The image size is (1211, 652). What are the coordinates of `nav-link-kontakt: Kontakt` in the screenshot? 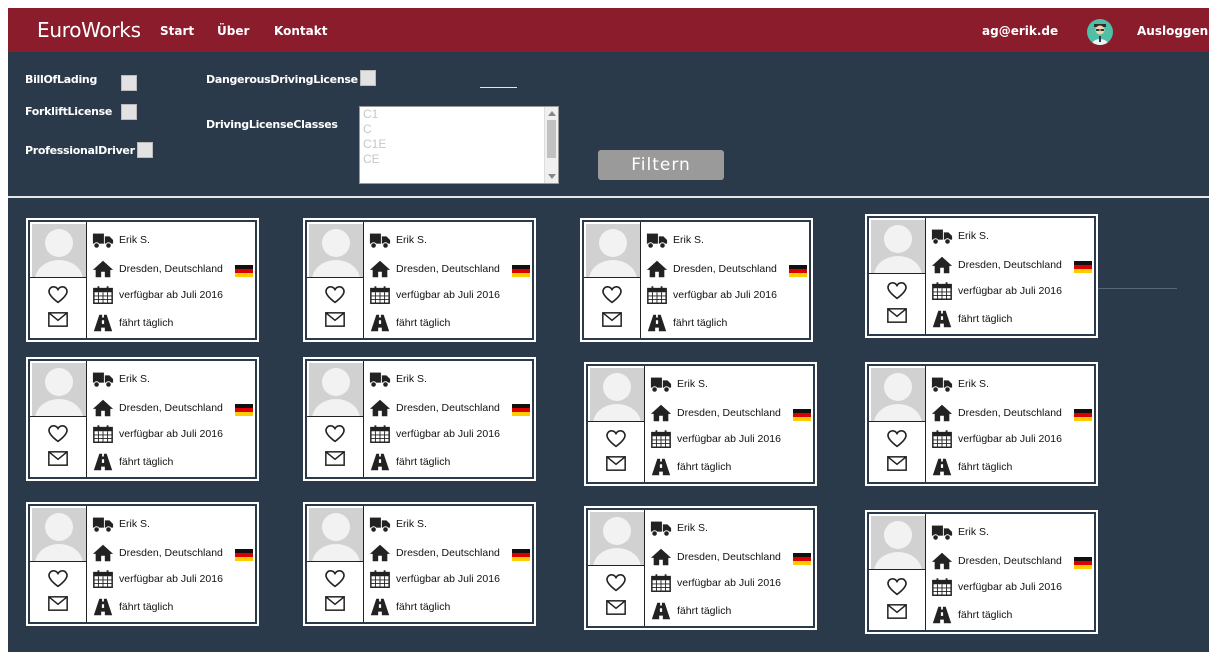 It's located at (300, 31).